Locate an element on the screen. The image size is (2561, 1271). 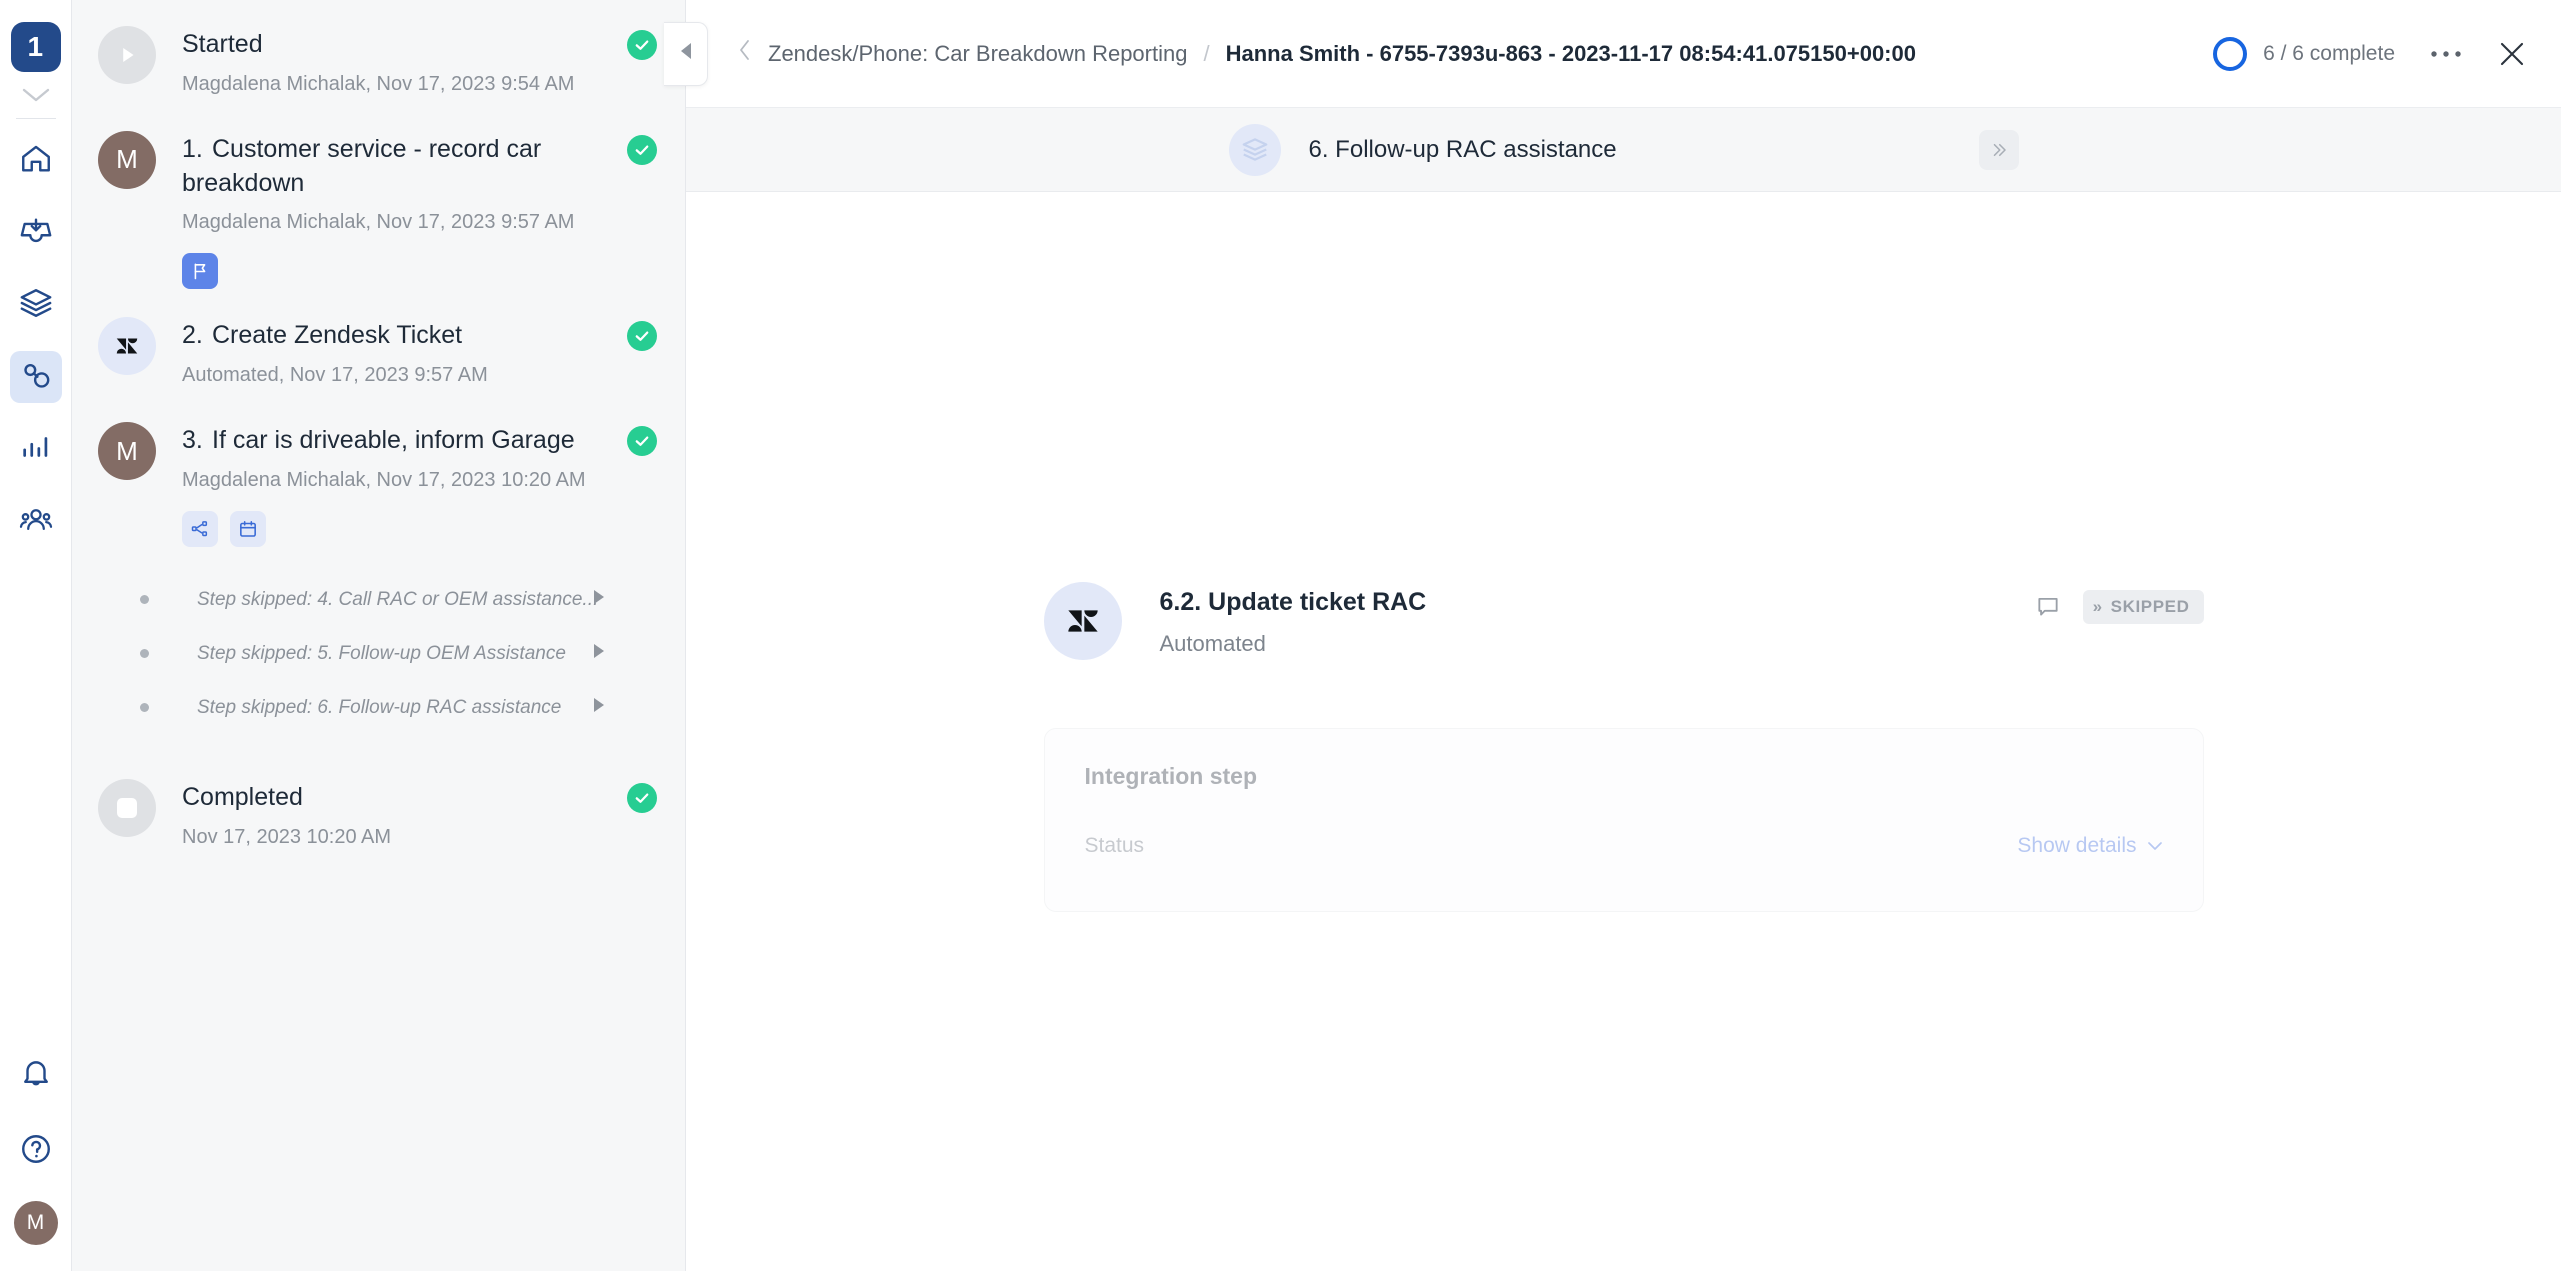
flag-icon is located at coordinates (200, 271).